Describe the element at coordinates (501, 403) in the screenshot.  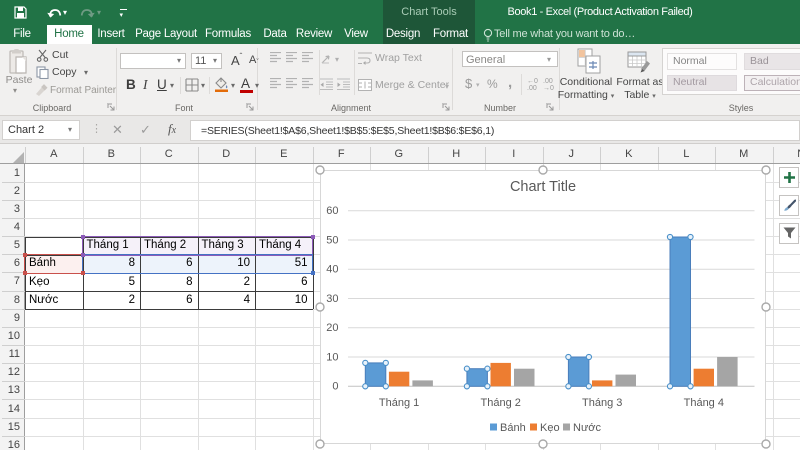
I see `svg-text: Tháng 2` at that location.